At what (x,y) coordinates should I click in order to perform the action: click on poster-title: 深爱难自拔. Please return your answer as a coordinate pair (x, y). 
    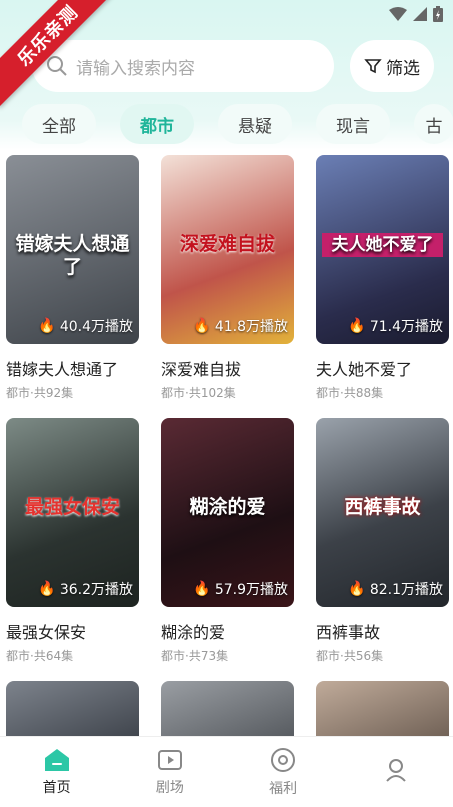
    Looking at the image, I should click on (227, 244).